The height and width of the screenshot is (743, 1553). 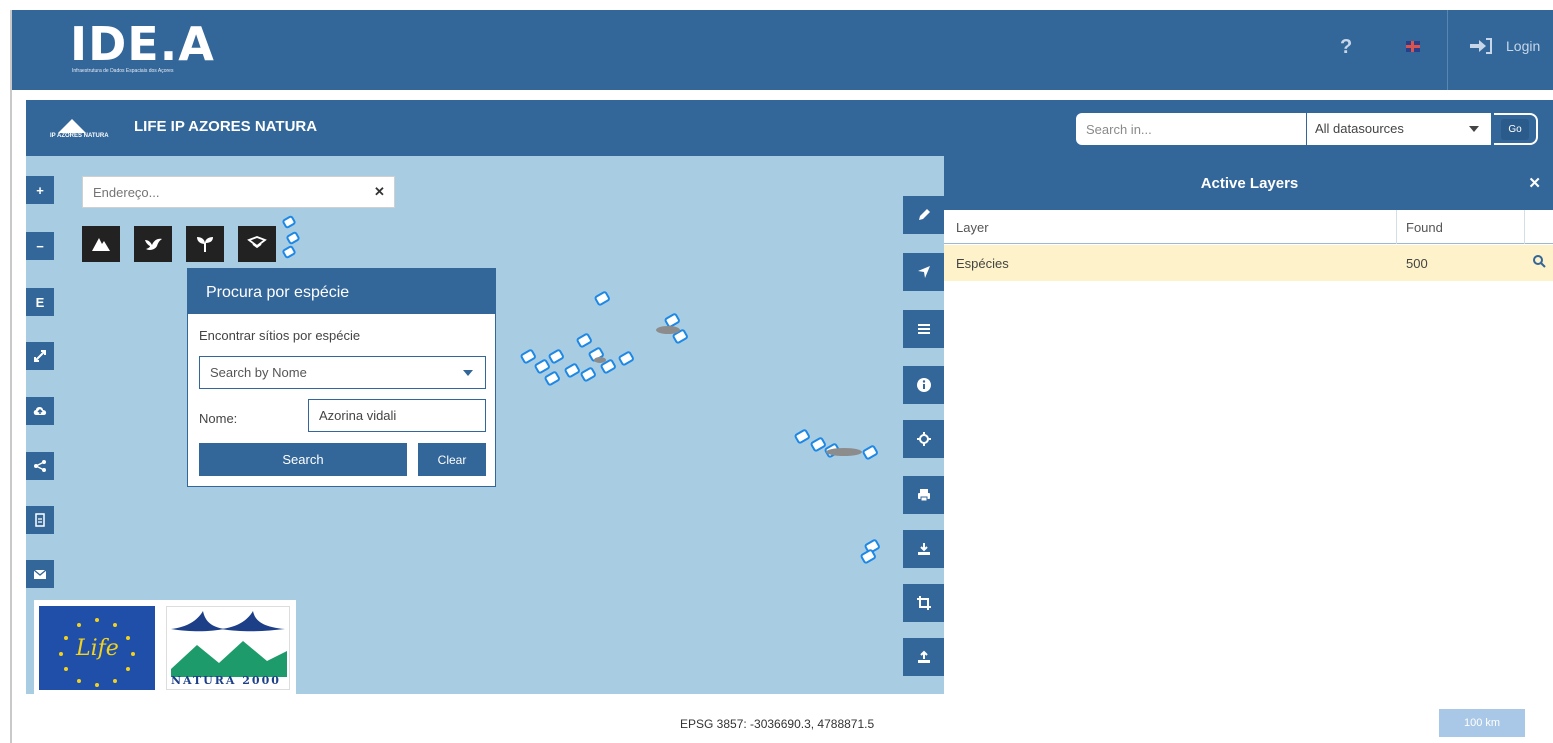 I want to click on draw-tool-button, so click(x=923, y=215).